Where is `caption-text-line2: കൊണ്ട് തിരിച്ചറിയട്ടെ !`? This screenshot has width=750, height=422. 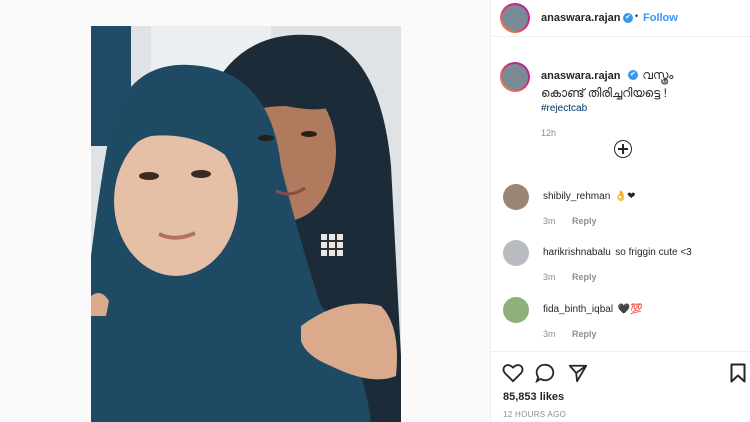
caption-text-line2: കൊണ്ട് തിരിച്ചറിയട്ടെ ! is located at coordinates (604, 93).